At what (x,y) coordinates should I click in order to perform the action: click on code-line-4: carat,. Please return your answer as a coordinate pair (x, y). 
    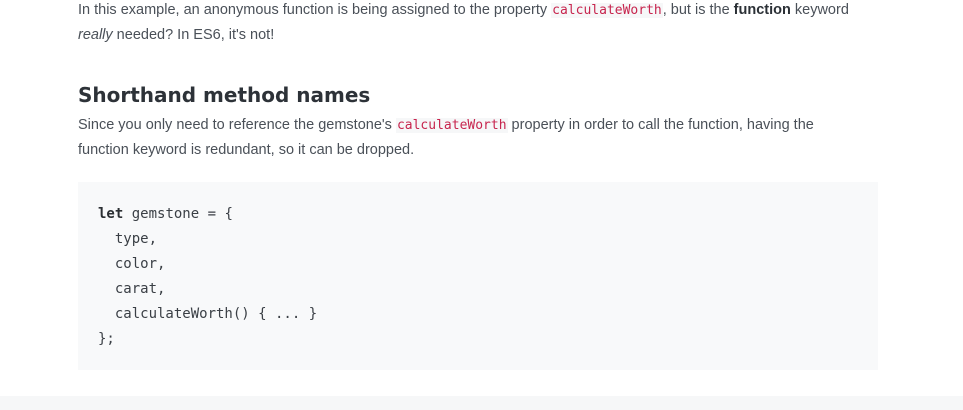
    Looking at the image, I should click on (132, 289).